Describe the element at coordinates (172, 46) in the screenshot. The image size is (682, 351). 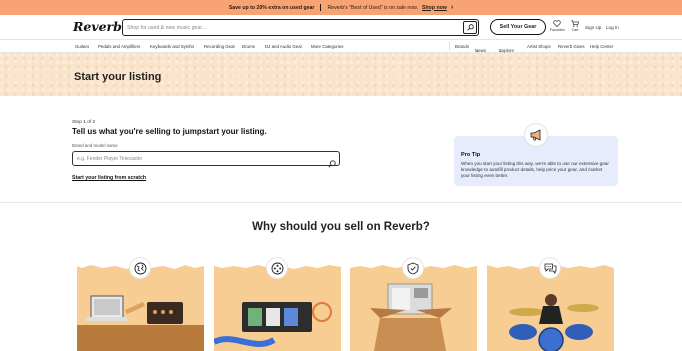
I see `nav-item-keyboards: Keyboards and Synths` at that location.